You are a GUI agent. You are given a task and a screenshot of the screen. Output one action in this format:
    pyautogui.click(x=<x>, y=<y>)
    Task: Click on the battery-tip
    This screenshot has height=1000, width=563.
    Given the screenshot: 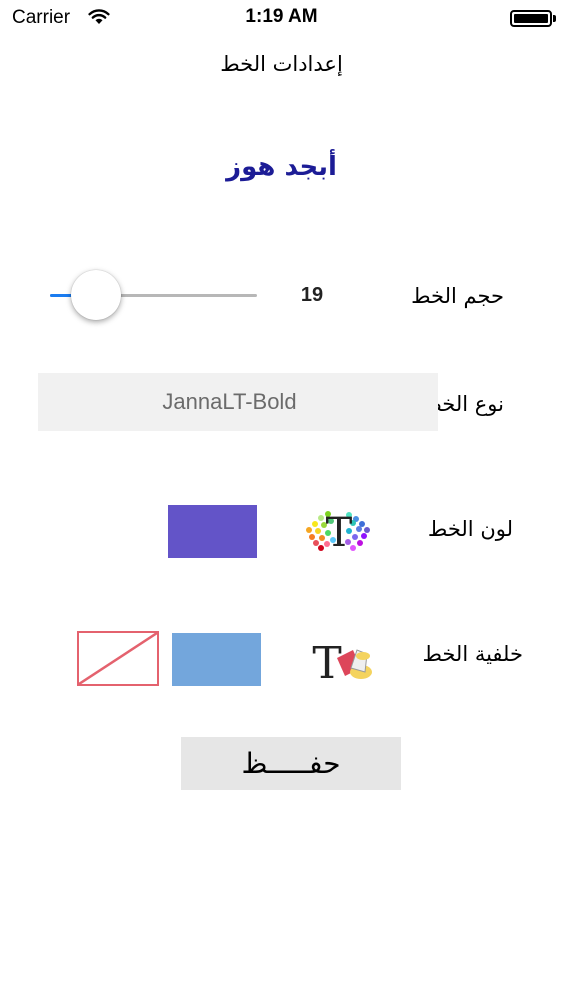 What is the action you would take?
    pyautogui.click(x=554, y=18)
    